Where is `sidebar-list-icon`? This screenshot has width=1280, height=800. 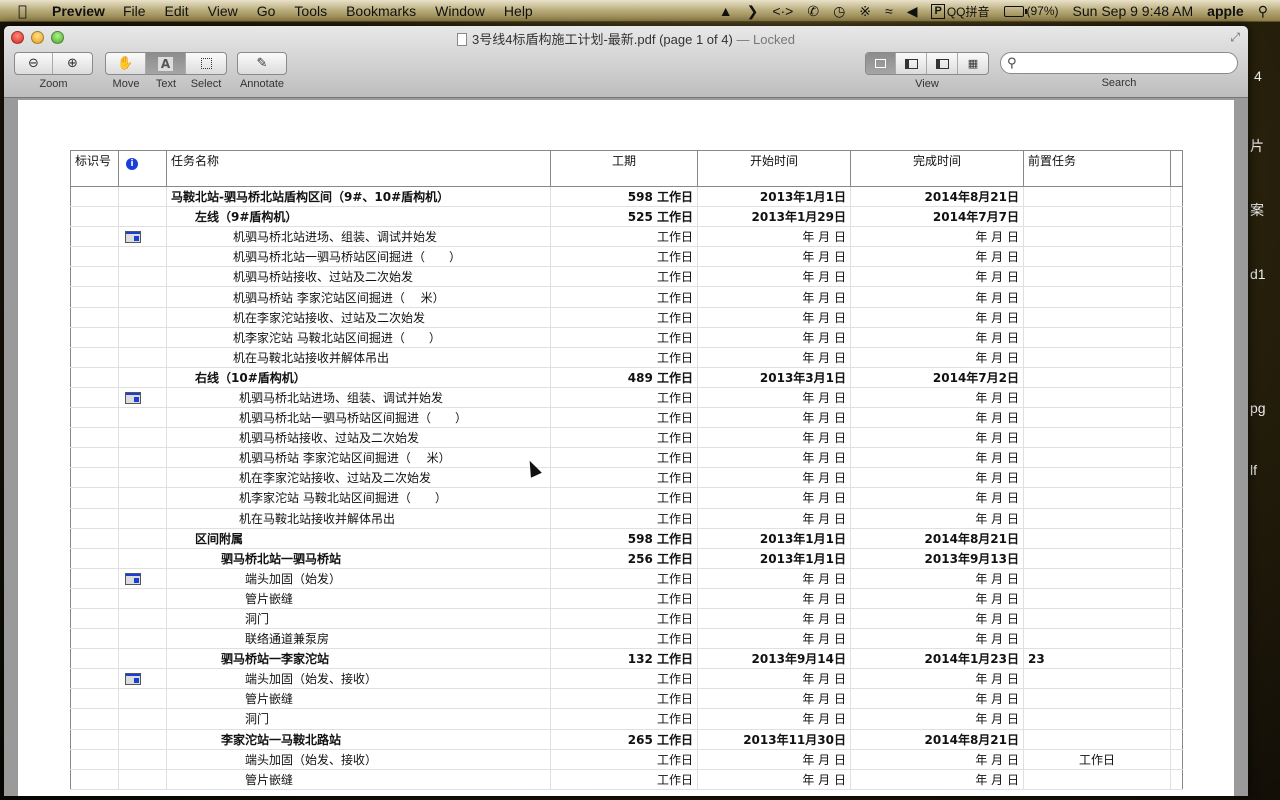 sidebar-list-icon is located at coordinates (942, 63).